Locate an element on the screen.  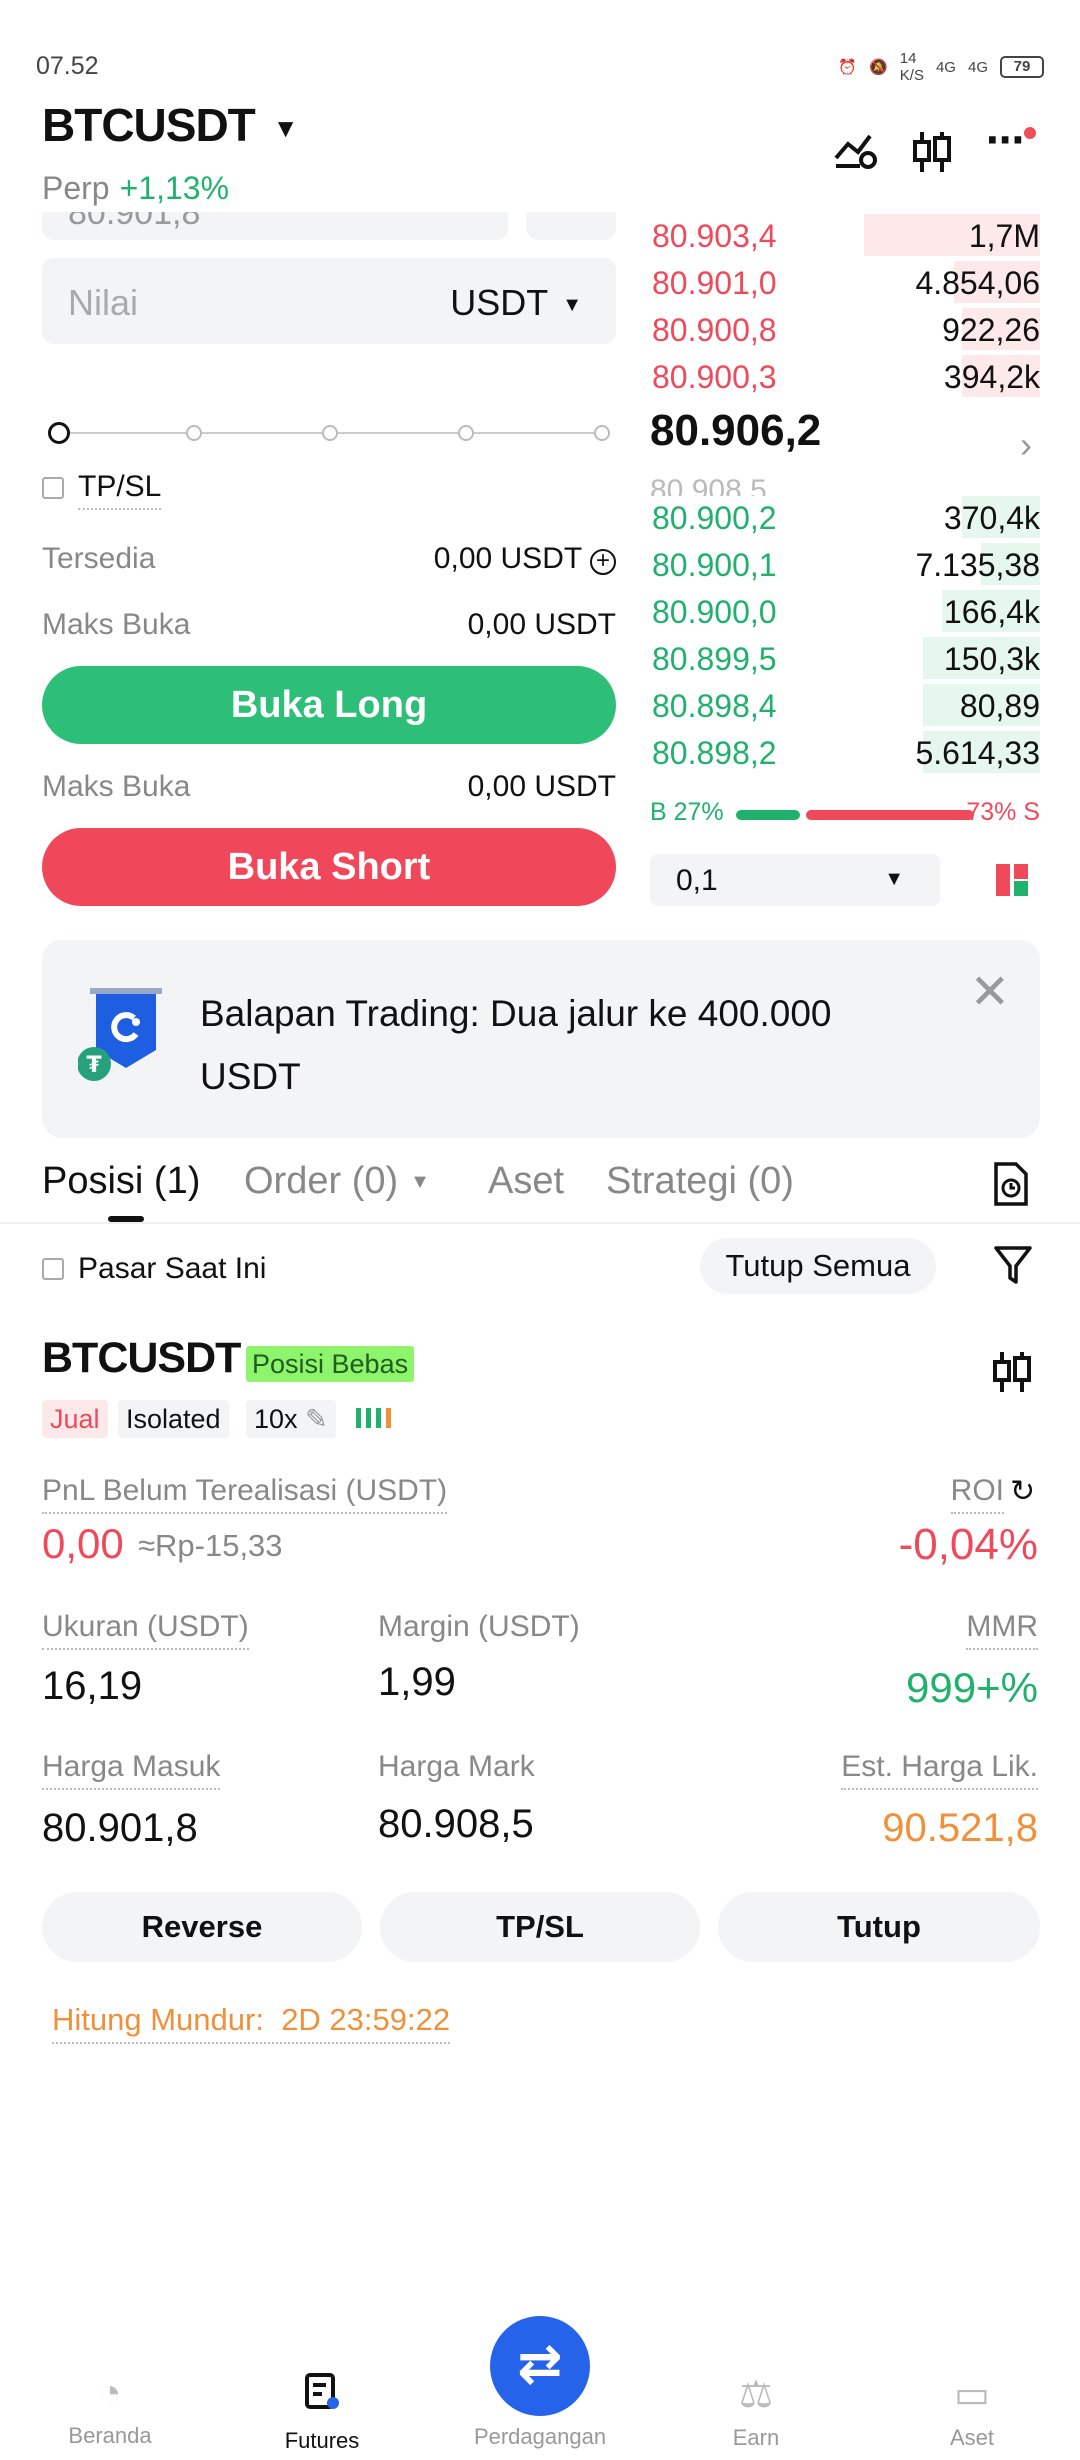
entry-price-label: Harga Masuk is located at coordinates (131, 1770).